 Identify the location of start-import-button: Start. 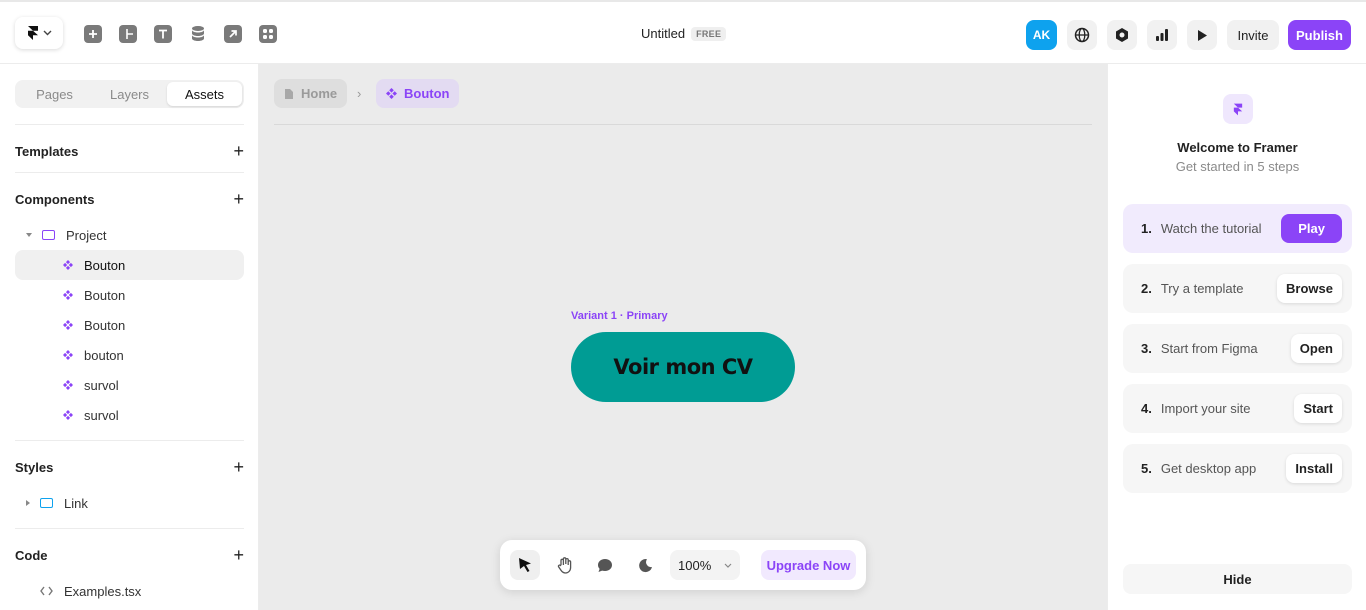
(1318, 408).